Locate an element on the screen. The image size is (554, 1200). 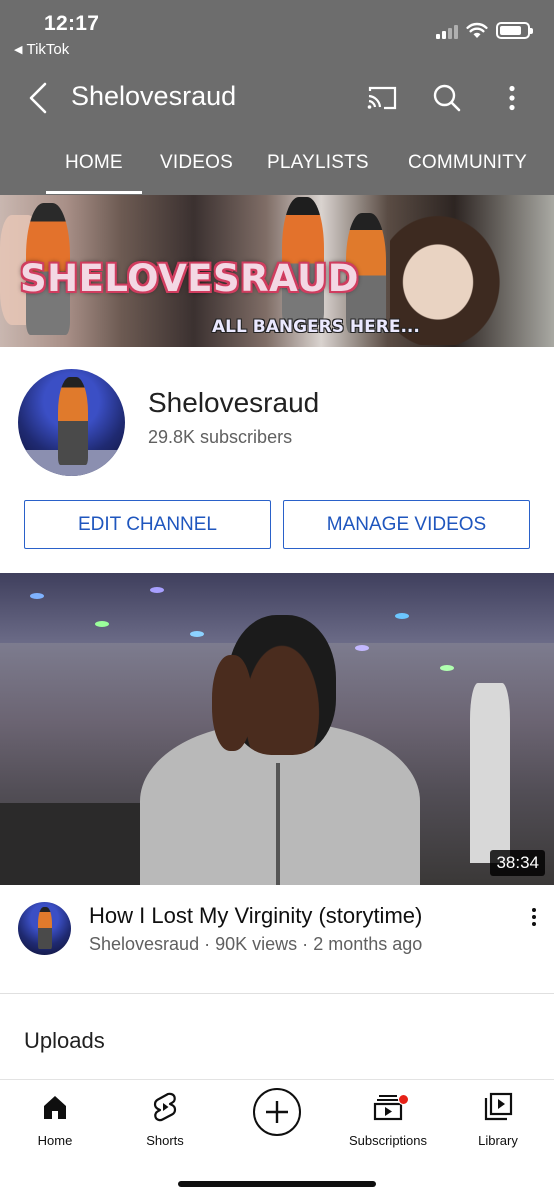
status-icons is located at coordinates (484, 30).